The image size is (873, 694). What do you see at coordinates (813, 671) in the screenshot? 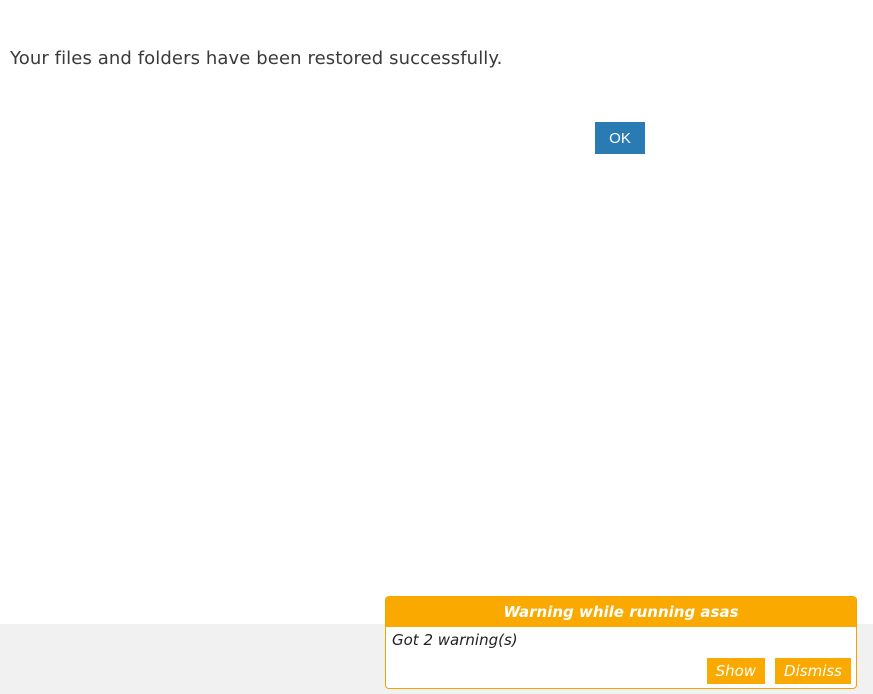
I see `dismiss-button: Dismiss` at bounding box center [813, 671].